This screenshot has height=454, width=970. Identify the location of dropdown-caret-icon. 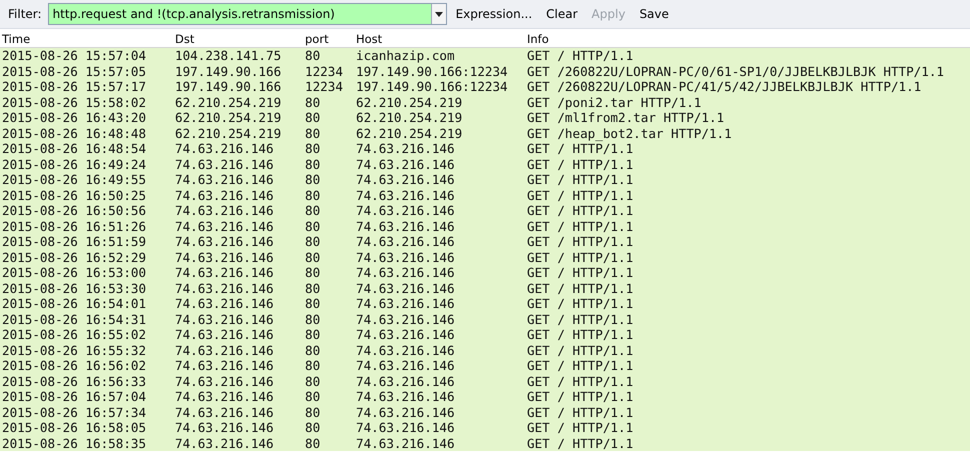
(438, 14).